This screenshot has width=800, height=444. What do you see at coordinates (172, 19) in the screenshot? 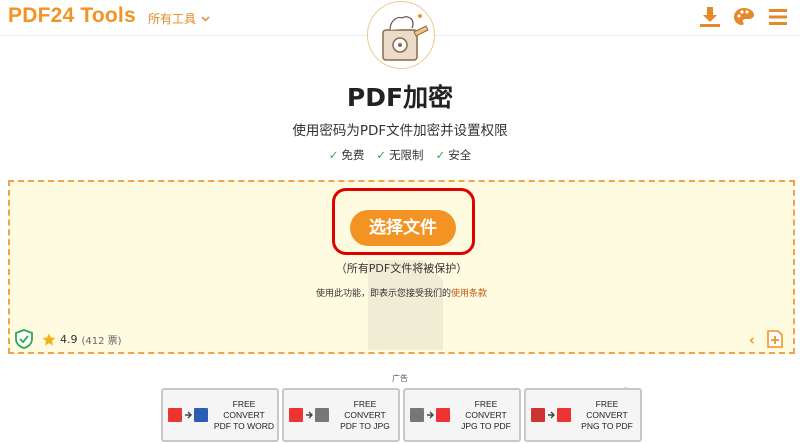
I see `all-tools-label: 所有工具` at bounding box center [172, 19].